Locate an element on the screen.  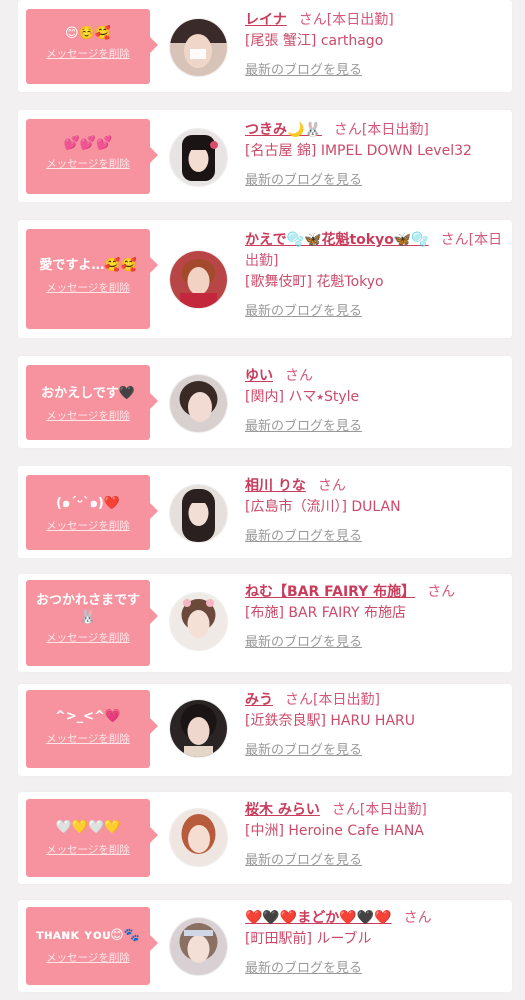
message-text: 😊☺️🥰 is located at coordinates (88, 33).